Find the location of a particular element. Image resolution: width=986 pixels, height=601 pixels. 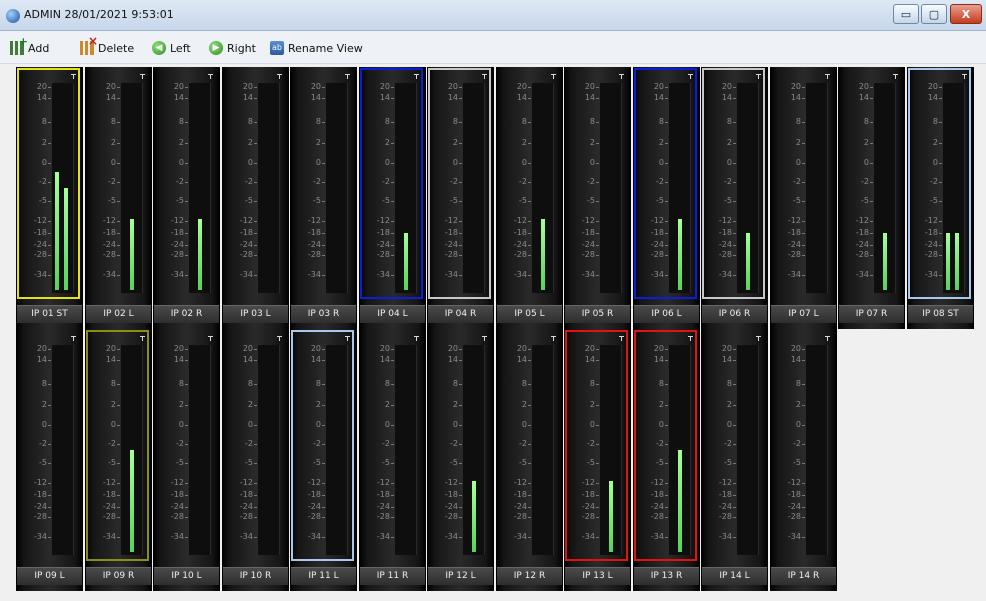

meter-strip: 20 14 8 2 0 -2 -5 -12 -18 -24 -28 -34 IP 07 R is located at coordinates (871, 198).